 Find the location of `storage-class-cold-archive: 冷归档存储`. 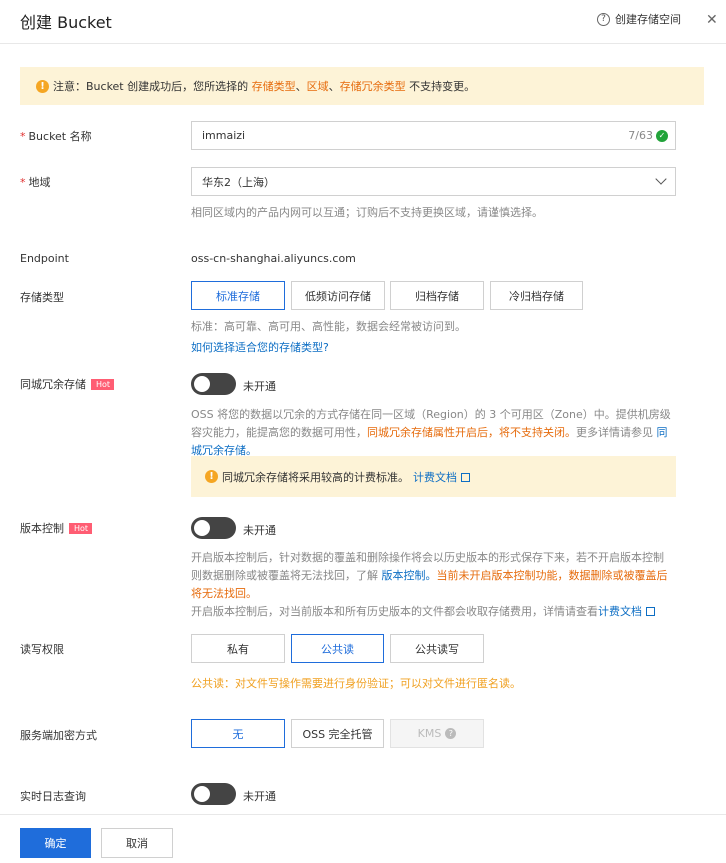

storage-class-cold-archive: 冷归档存储 is located at coordinates (536, 295).